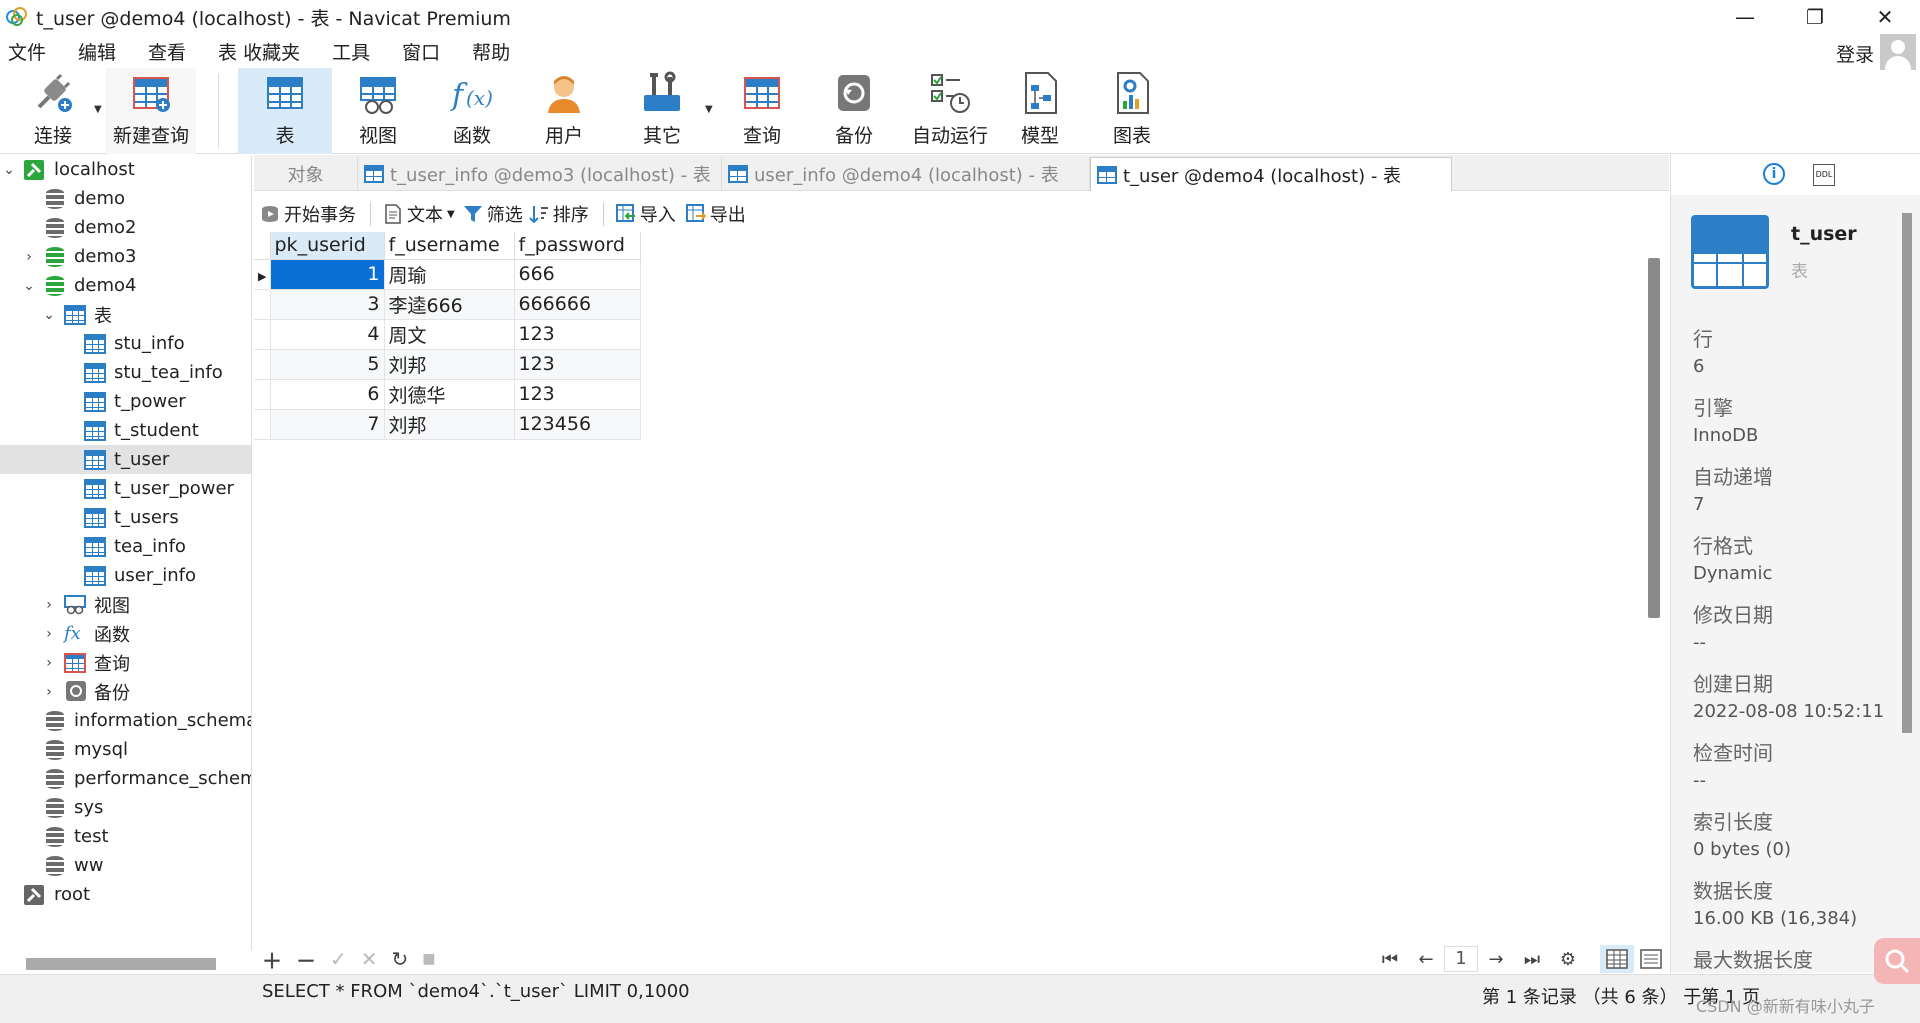 The image size is (1920, 1023). Describe the element at coordinates (125, 430) in the screenshot. I see `tree-table-t-student: t_student` at that location.